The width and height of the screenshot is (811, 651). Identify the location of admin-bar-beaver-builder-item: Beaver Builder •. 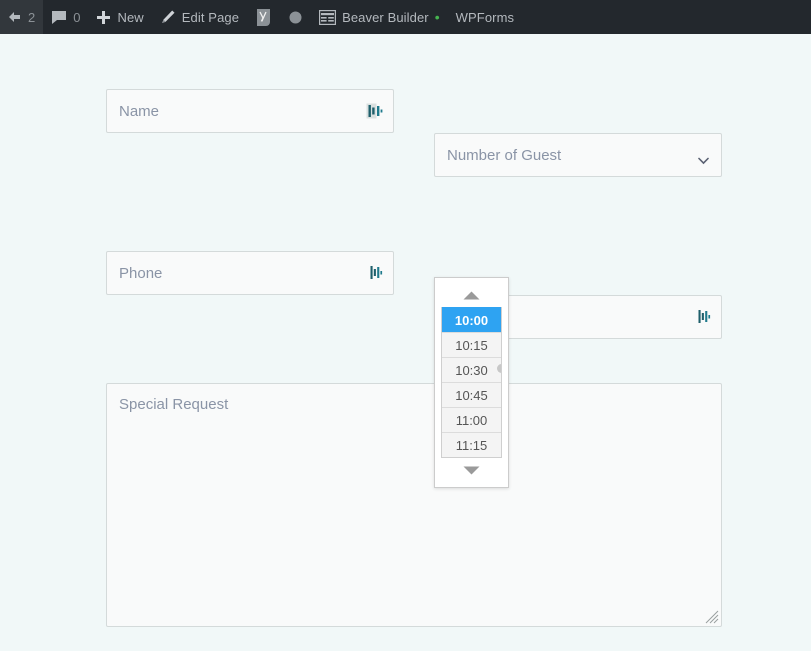
(379, 17).